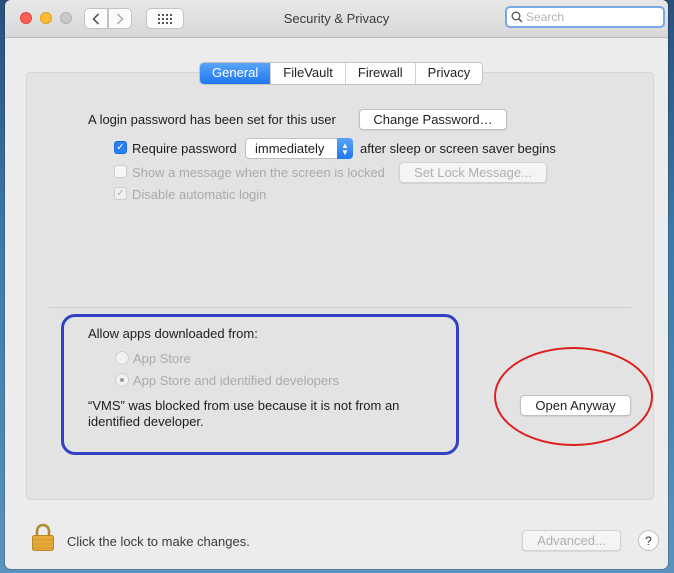  I want to click on require-password-popup: immediately ▲ ▼, so click(299, 148).